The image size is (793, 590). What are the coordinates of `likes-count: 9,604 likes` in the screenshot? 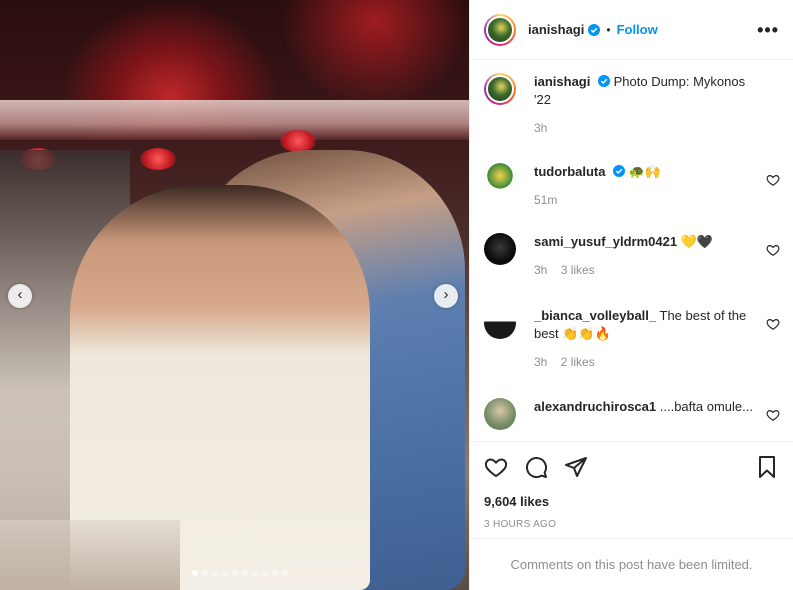 It's located at (631, 501).